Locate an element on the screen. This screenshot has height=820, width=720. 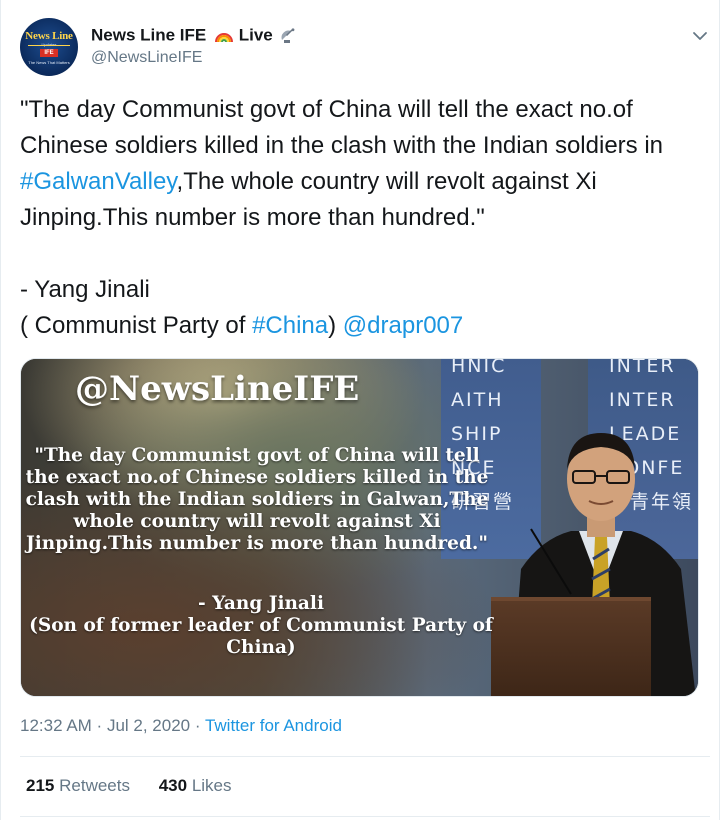
hashtag-galwanvalley: #GalwanValley is located at coordinates (98, 181).